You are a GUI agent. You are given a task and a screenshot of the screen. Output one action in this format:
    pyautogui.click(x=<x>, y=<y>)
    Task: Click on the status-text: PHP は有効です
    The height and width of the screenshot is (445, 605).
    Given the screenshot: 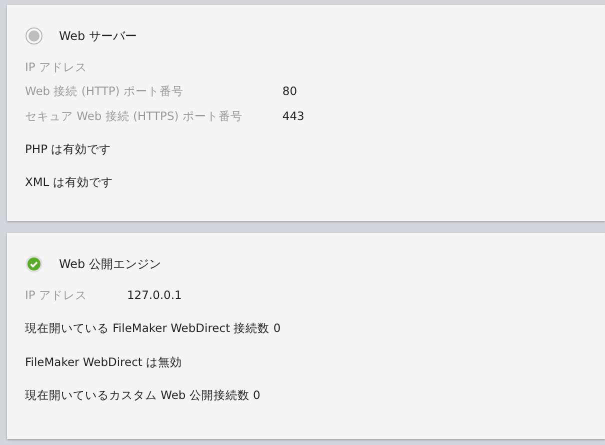 What is the action you would take?
    pyautogui.click(x=68, y=149)
    